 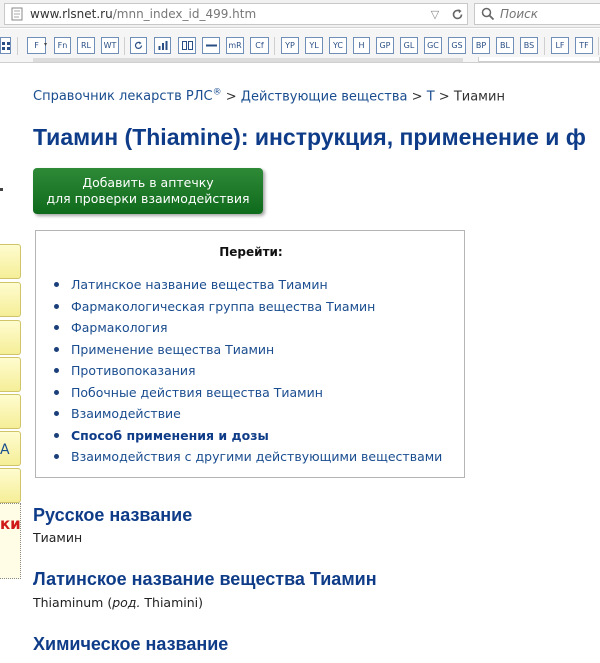 I want to click on toolbar-button-bl: BL, so click(x=505, y=45).